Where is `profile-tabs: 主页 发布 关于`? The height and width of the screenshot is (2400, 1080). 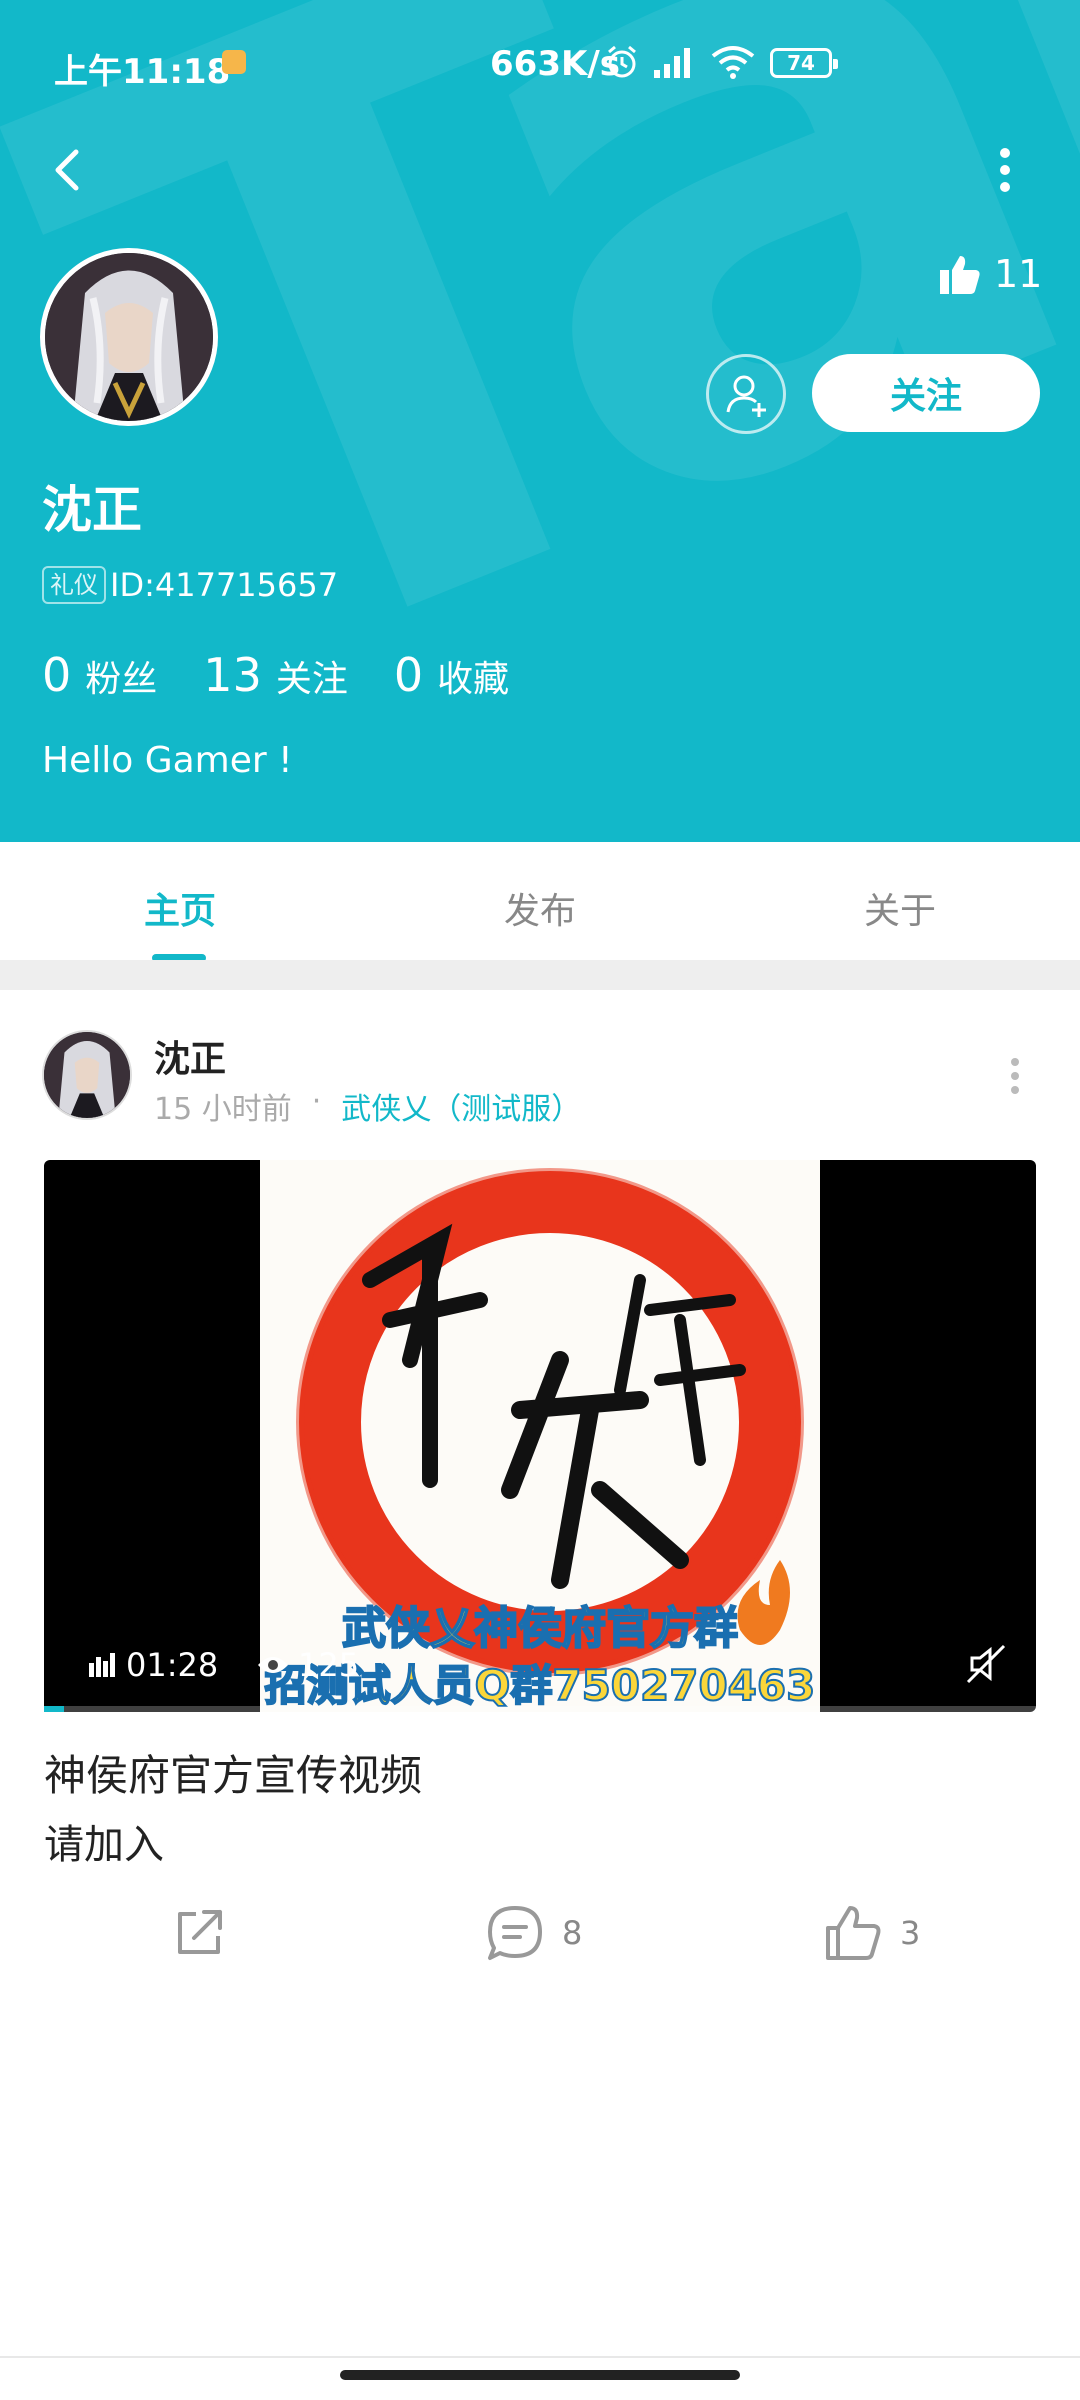
profile-tabs: 主页 发布 关于 is located at coordinates (540, 901).